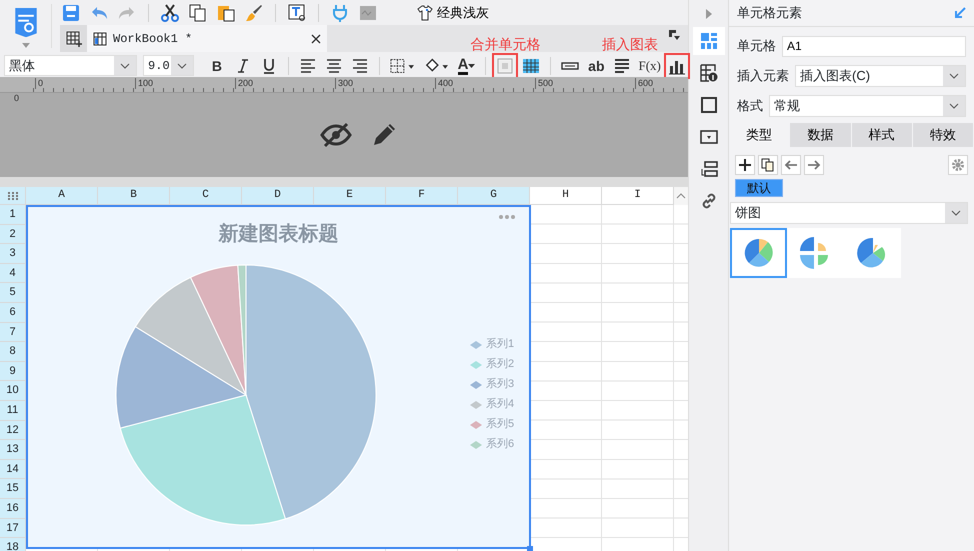  What do you see at coordinates (62, 196) in the screenshot?
I see `column-header: A` at bounding box center [62, 196].